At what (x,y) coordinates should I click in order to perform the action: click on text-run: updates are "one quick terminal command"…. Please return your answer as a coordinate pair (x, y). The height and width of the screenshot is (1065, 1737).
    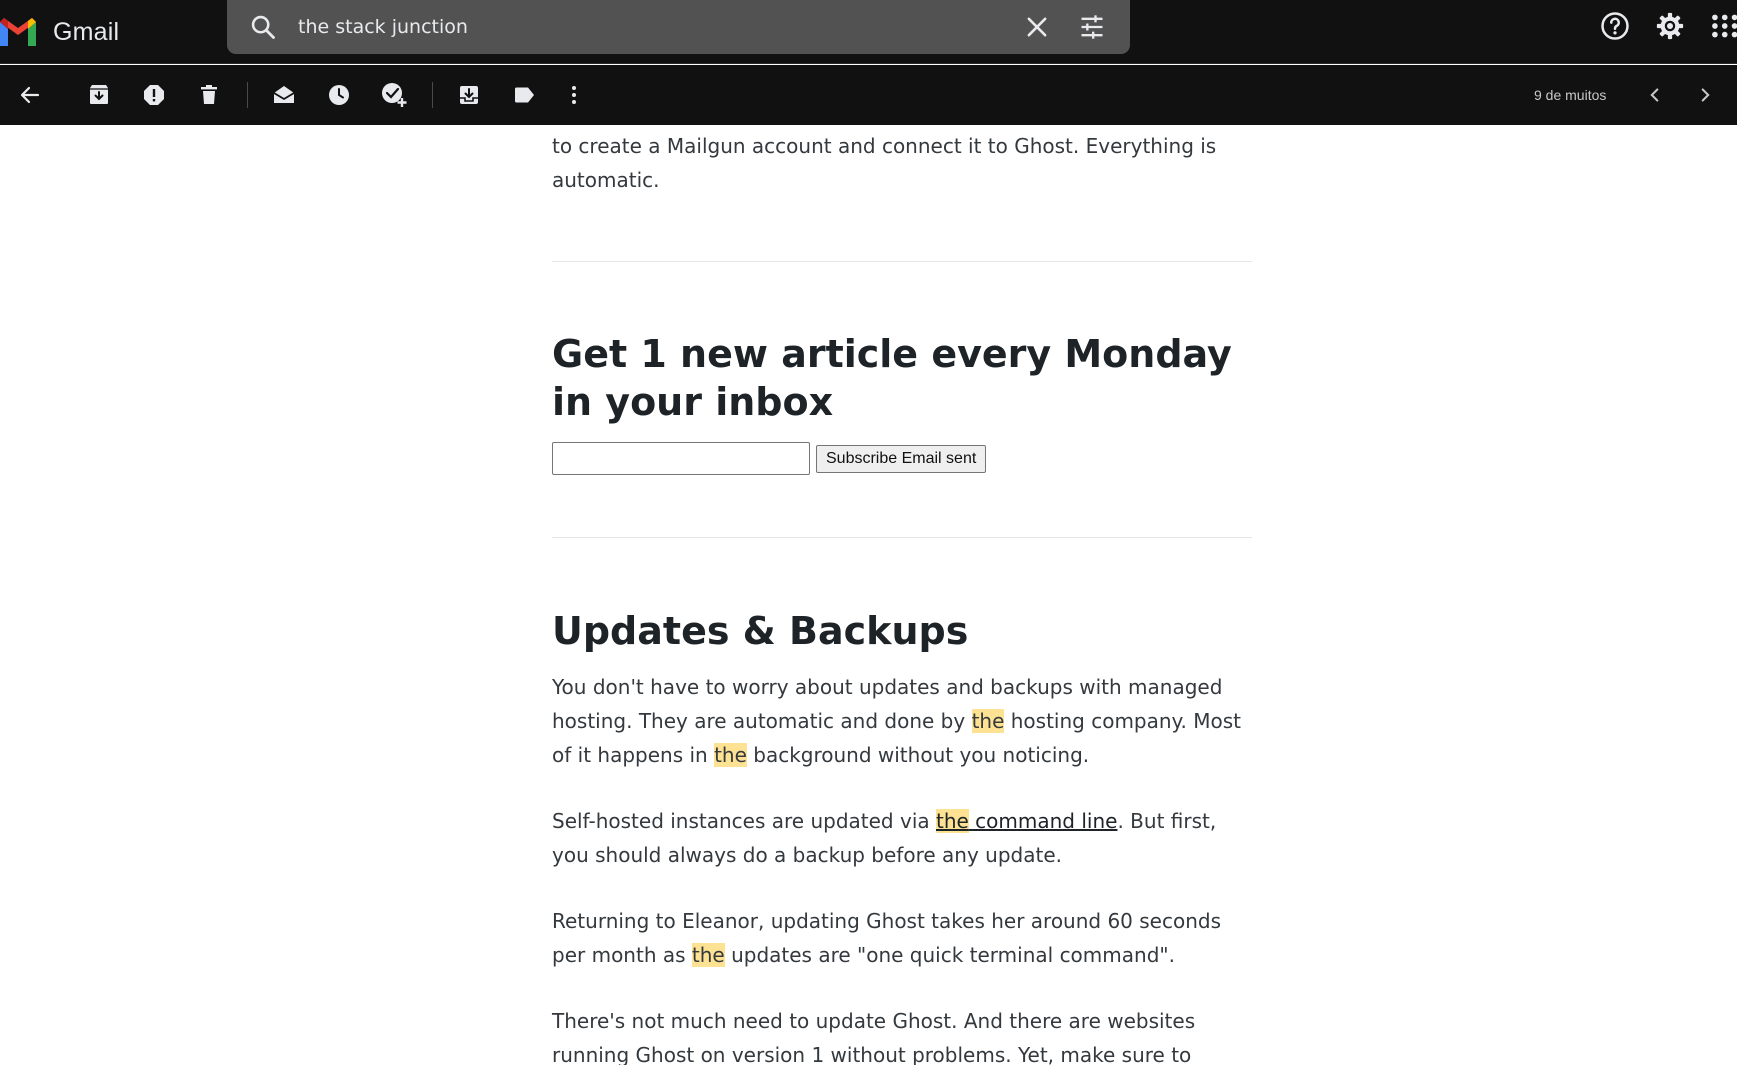
    Looking at the image, I should click on (949, 955).